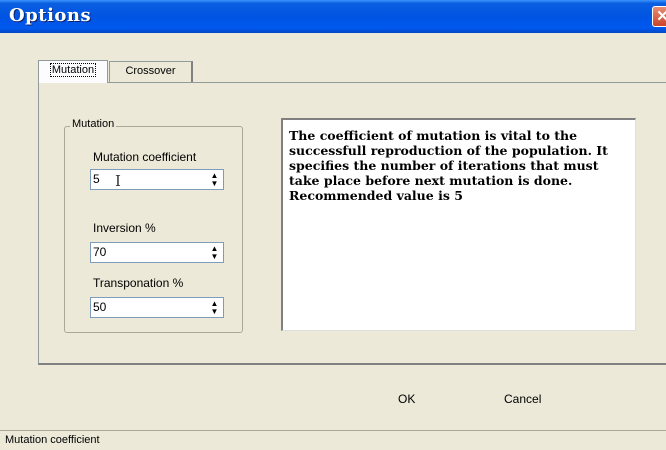  What do you see at coordinates (118, 181) in the screenshot?
I see `text-cursor-icon: I` at bounding box center [118, 181].